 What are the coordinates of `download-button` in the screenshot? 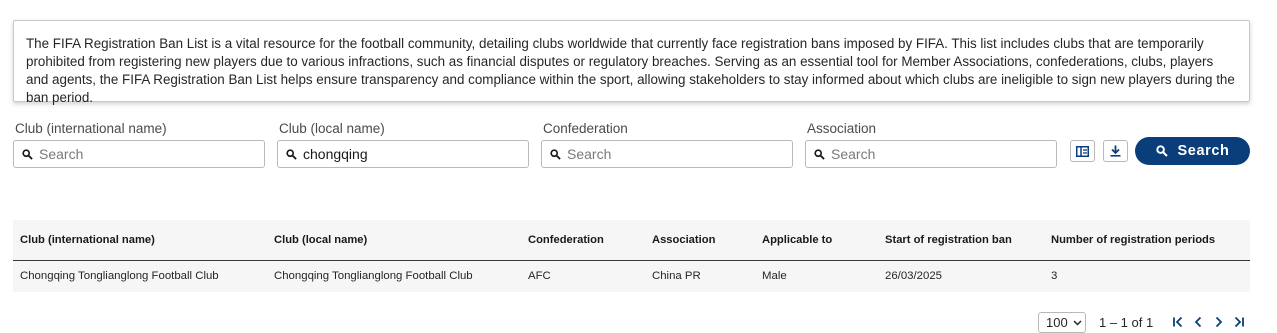 It's located at (1115, 151).